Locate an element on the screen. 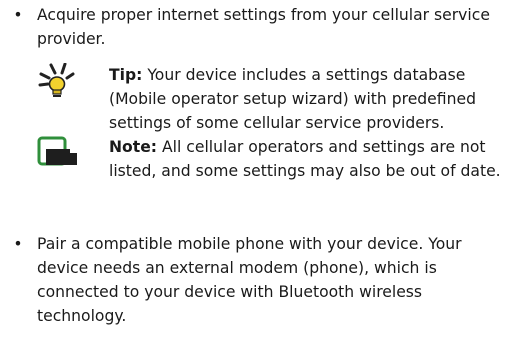  note-hand-icon is located at coordinates (65, 155).